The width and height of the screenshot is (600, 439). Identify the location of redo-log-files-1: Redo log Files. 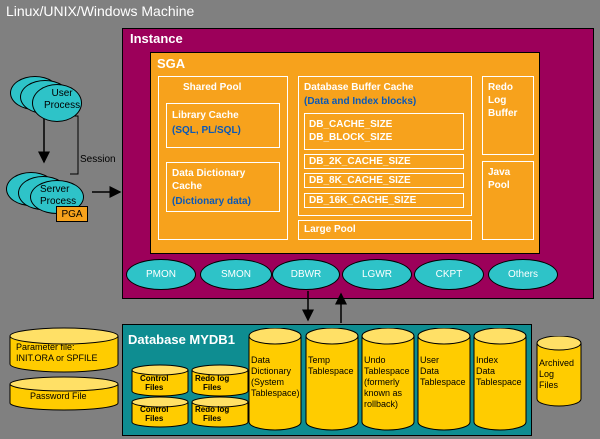
(212, 383).